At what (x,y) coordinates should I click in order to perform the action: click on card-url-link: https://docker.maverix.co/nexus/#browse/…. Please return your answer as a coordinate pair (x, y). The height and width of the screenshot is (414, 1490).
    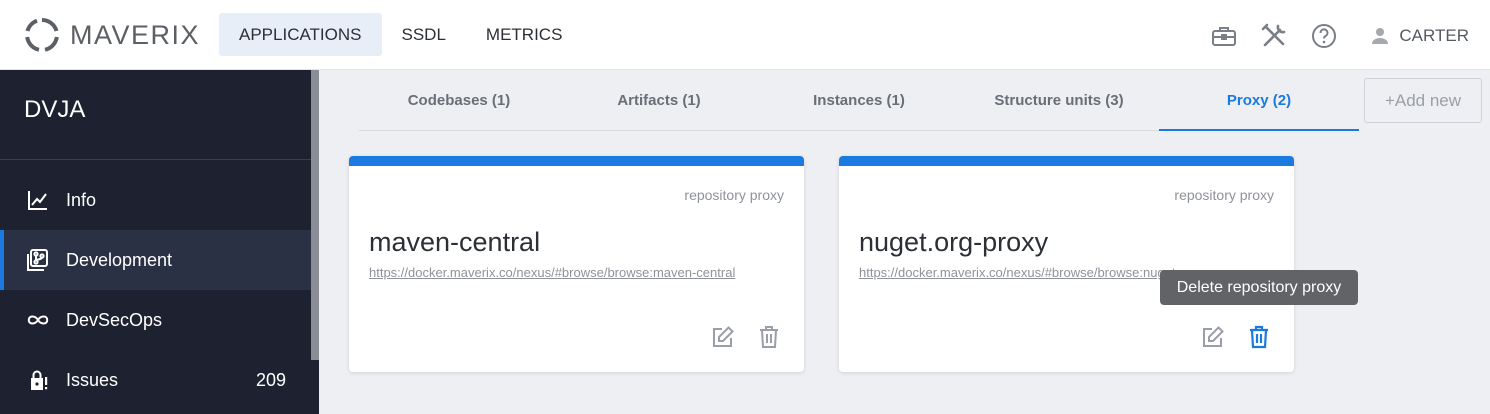
    Looking at the image, I should click on (576, 272).